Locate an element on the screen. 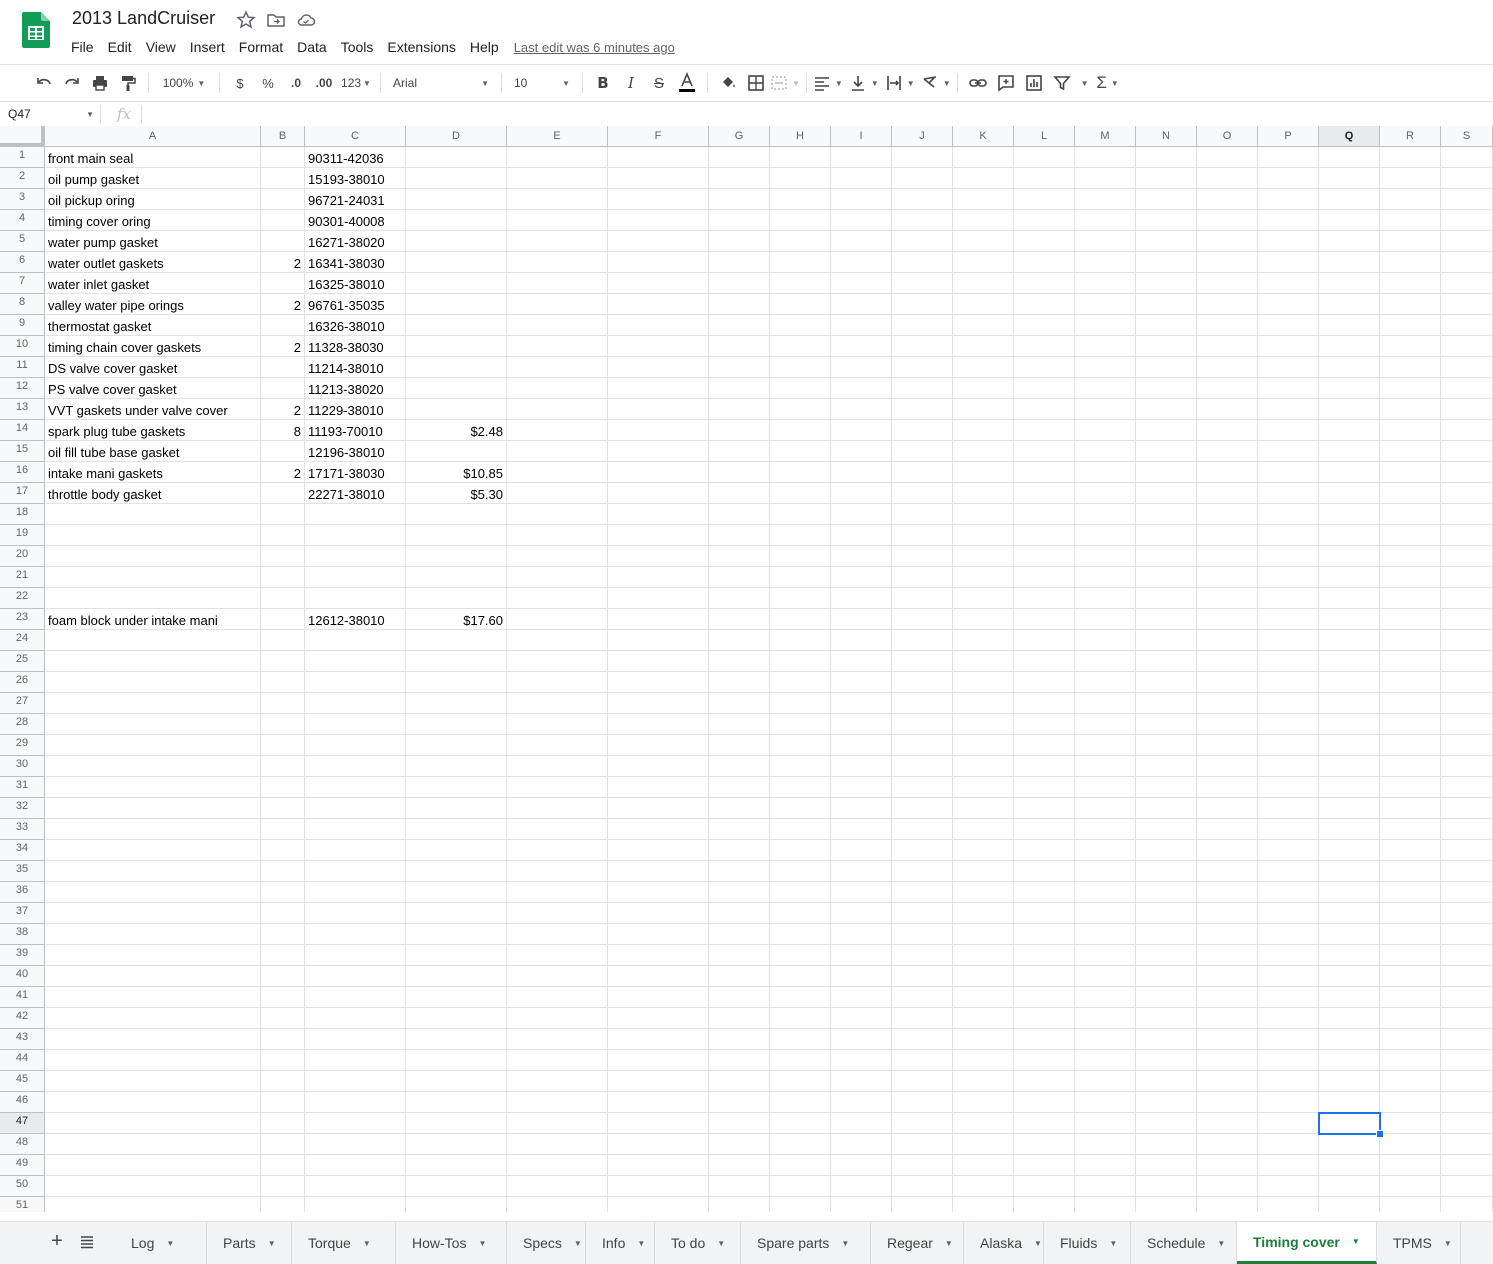 Image resolution: width=1493 pixels, height=1264 pixels. chevron-down-icon: ▼ is located at coordinates (482, 1243).